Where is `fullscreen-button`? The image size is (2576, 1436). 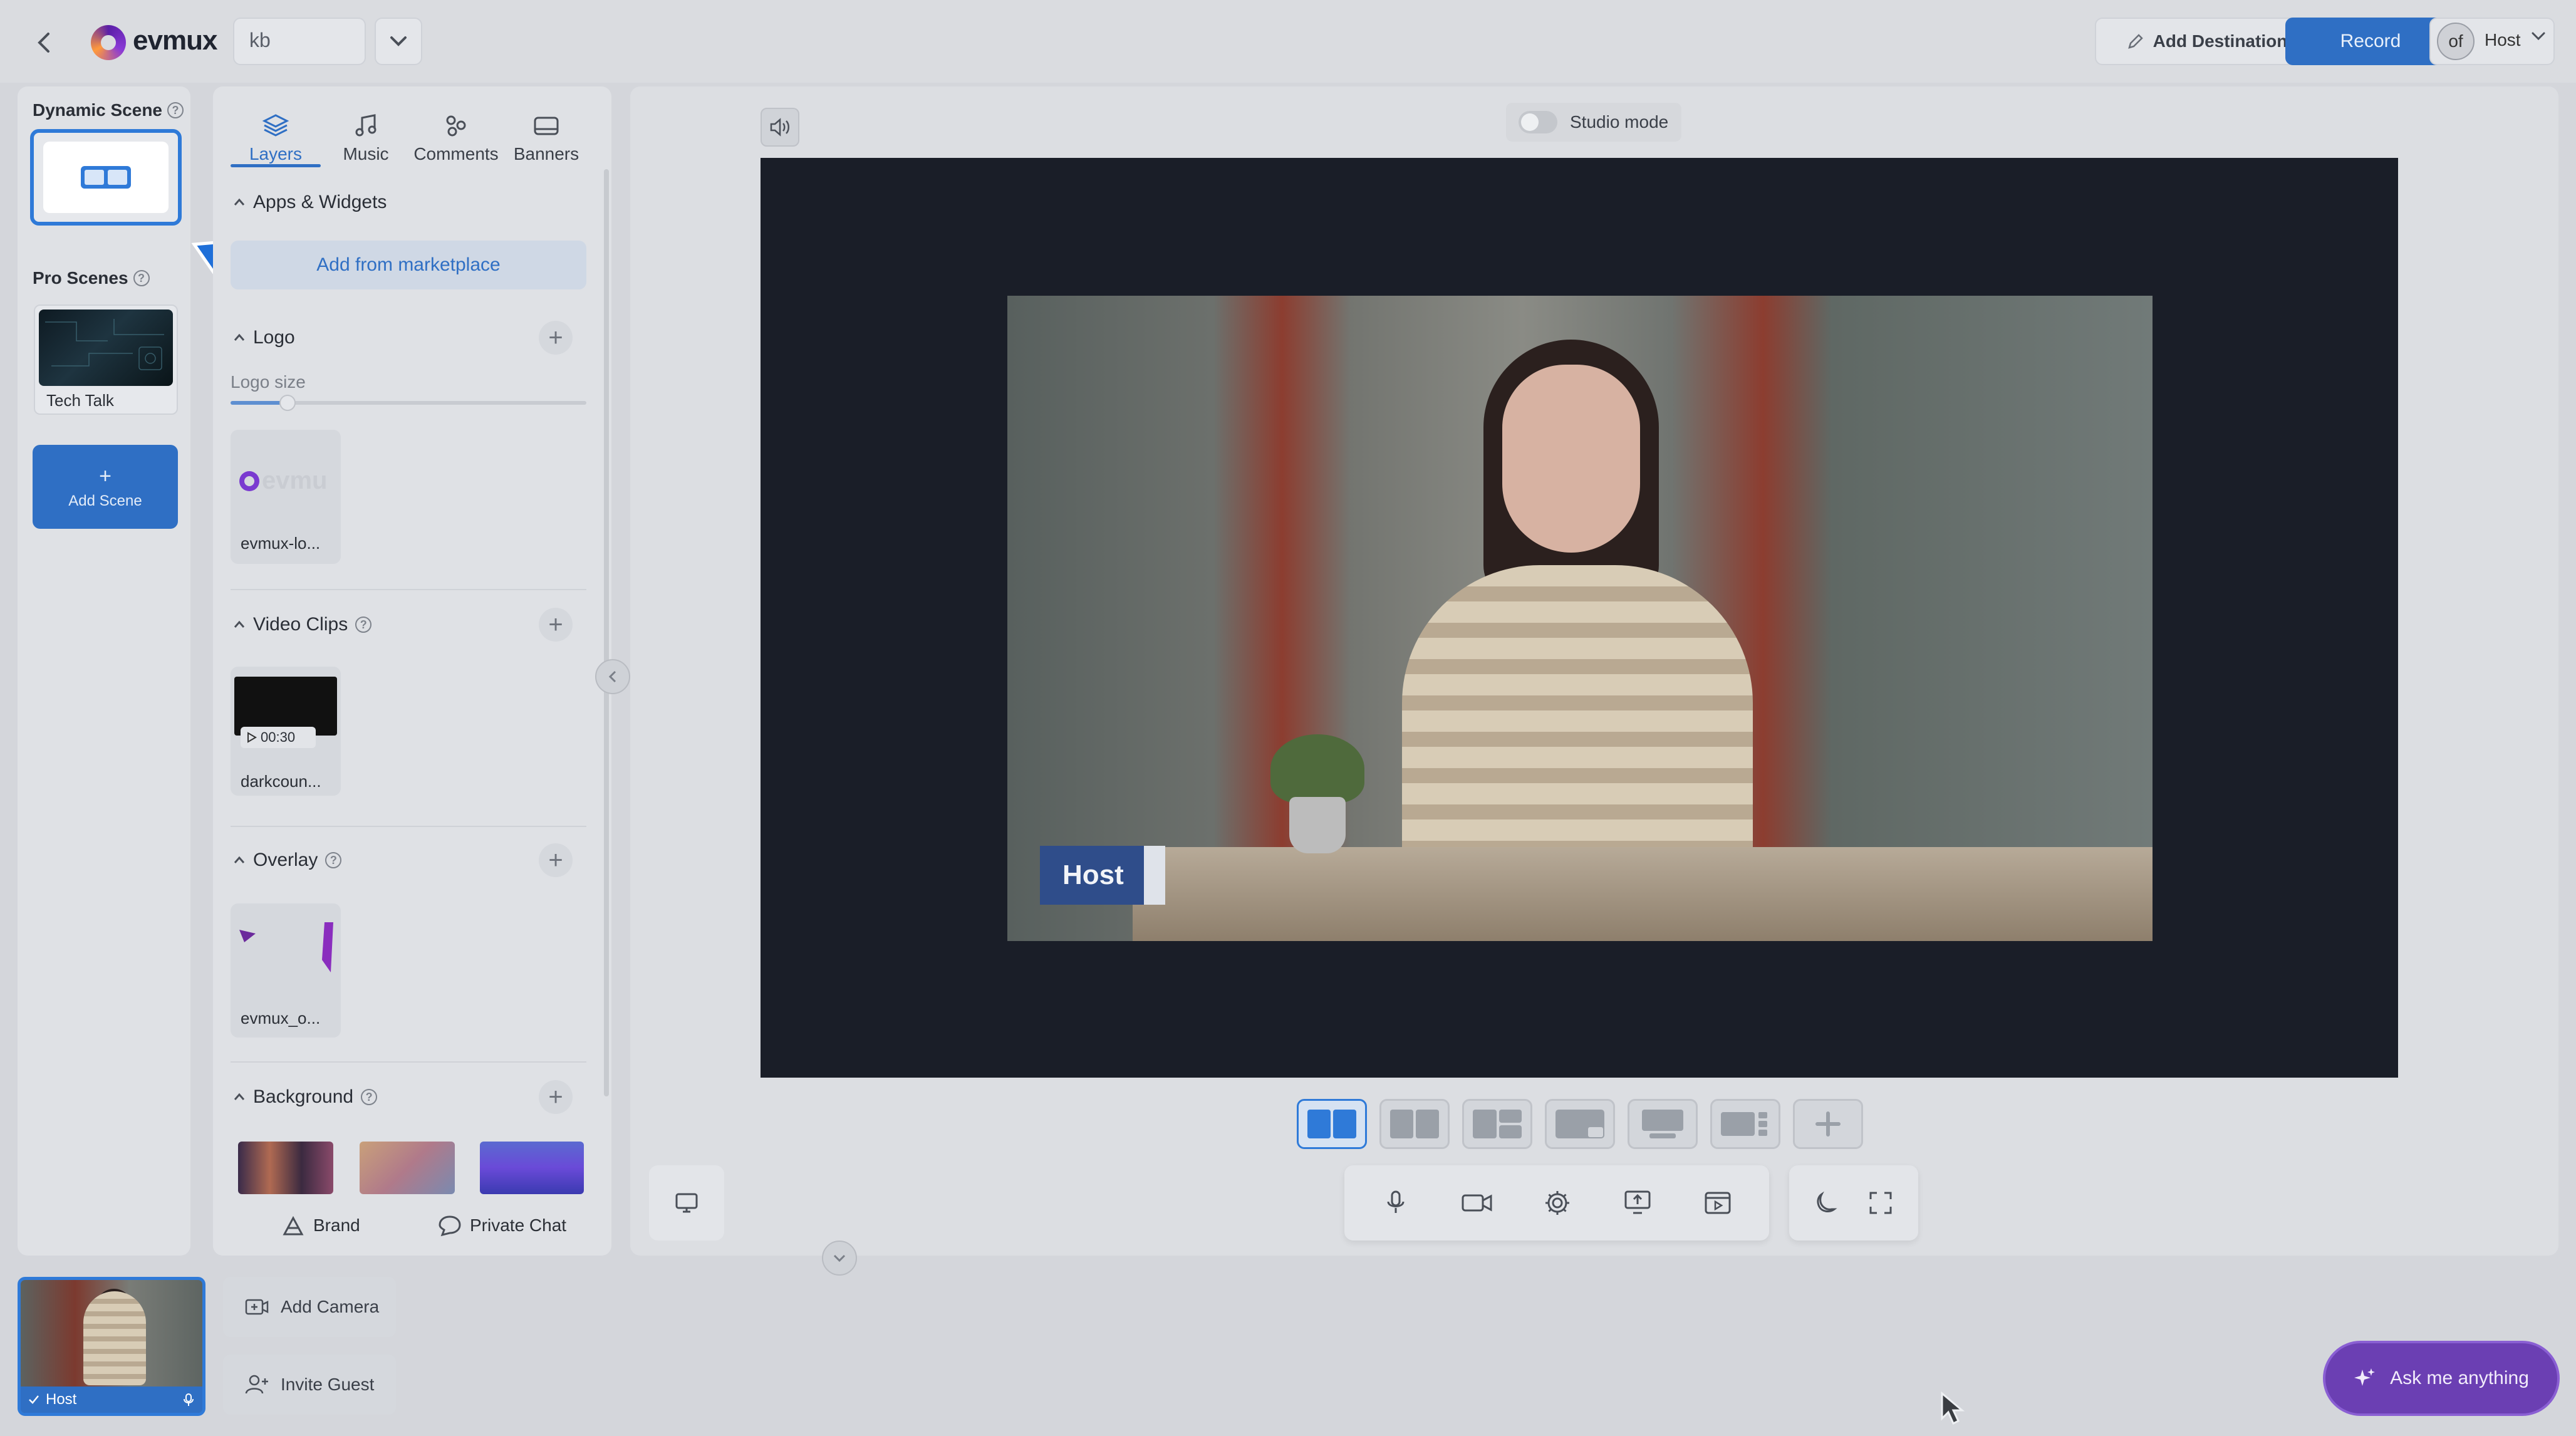
fullscreen-button is located at coordinates (1880, 1202).